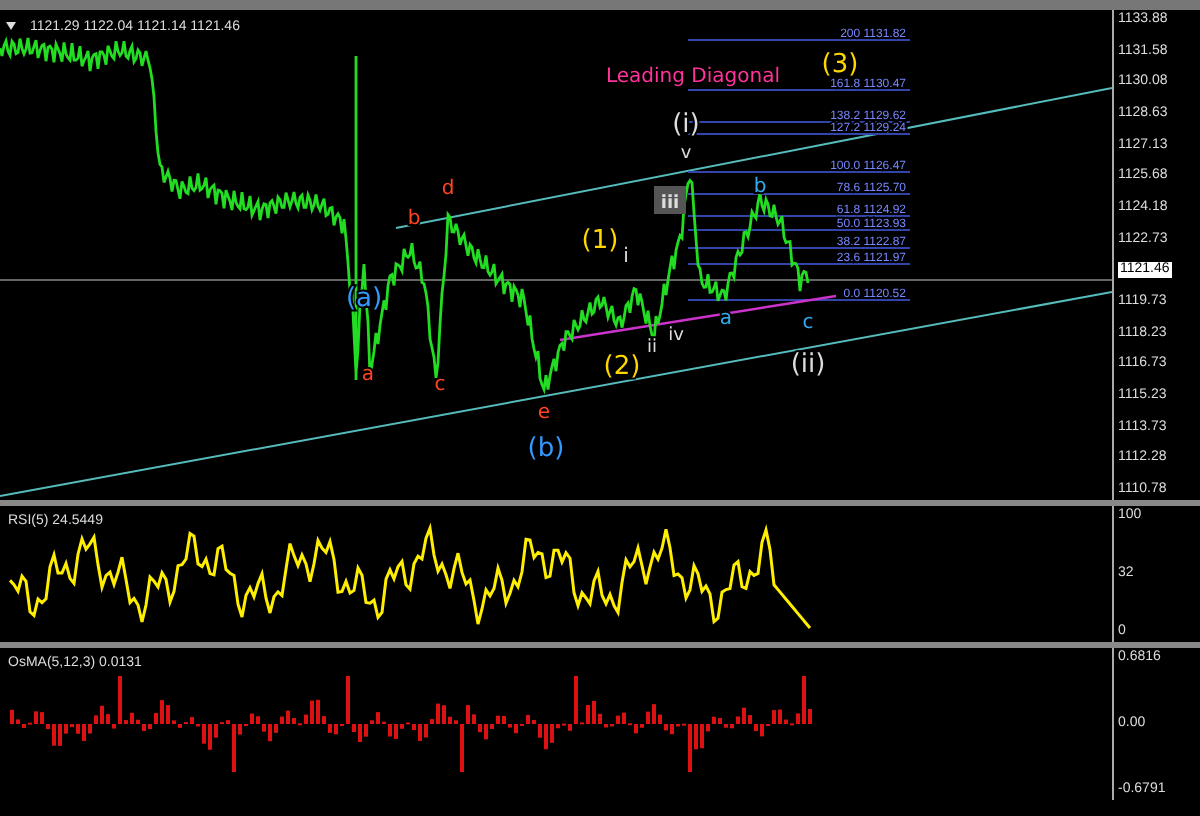  I want to click on chart-annotation: Leading Diagonal, so click(693, 77).